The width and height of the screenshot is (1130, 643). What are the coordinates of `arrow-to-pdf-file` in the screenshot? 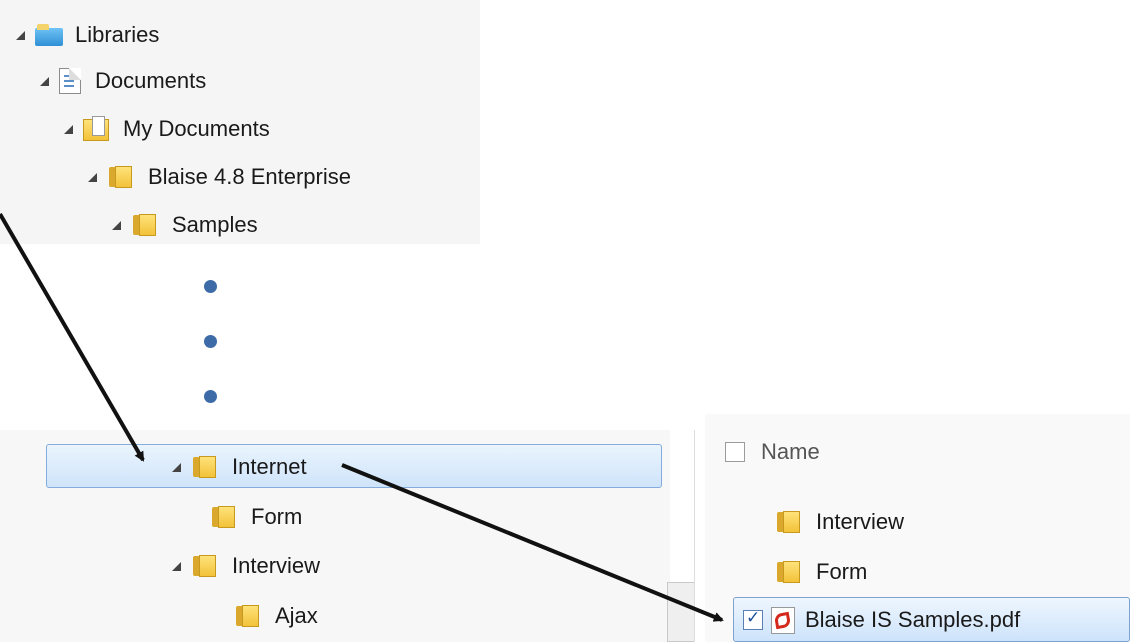 It's located at (532, 542).